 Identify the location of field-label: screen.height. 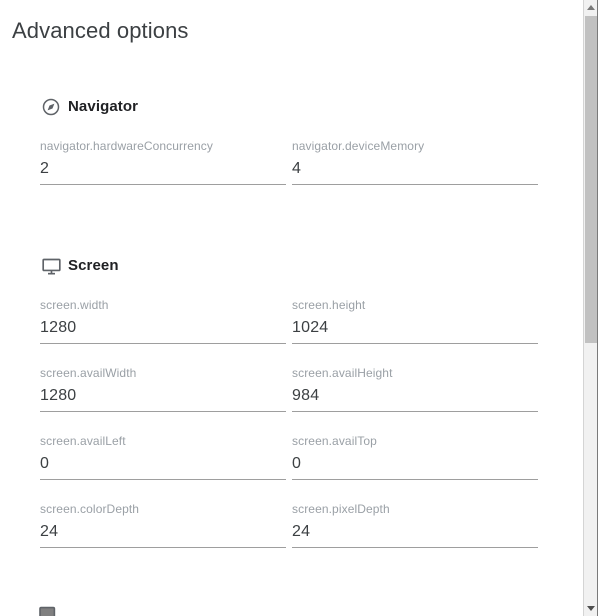
(329, 305).